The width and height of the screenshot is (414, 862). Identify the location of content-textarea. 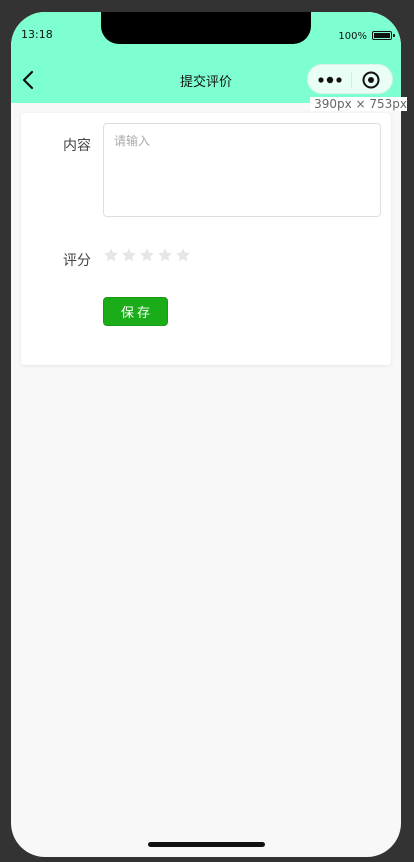
(242, 170).